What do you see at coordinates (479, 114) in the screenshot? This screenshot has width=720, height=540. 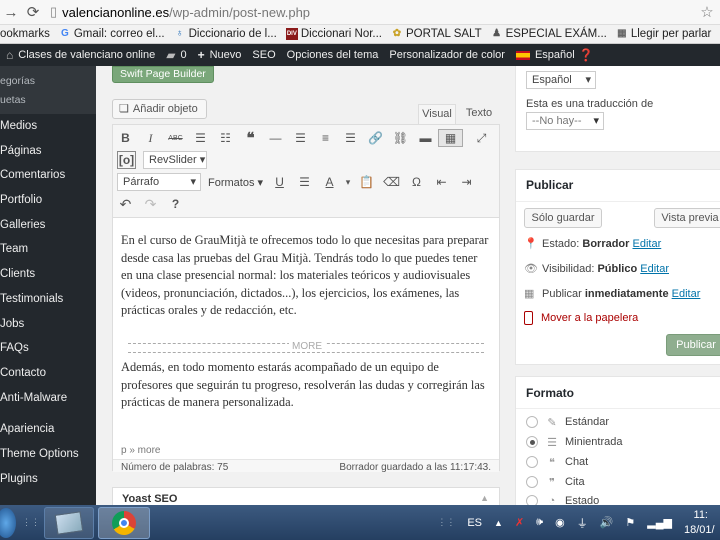 I see `tab-text: Texto` at bounding box center [479, 114].